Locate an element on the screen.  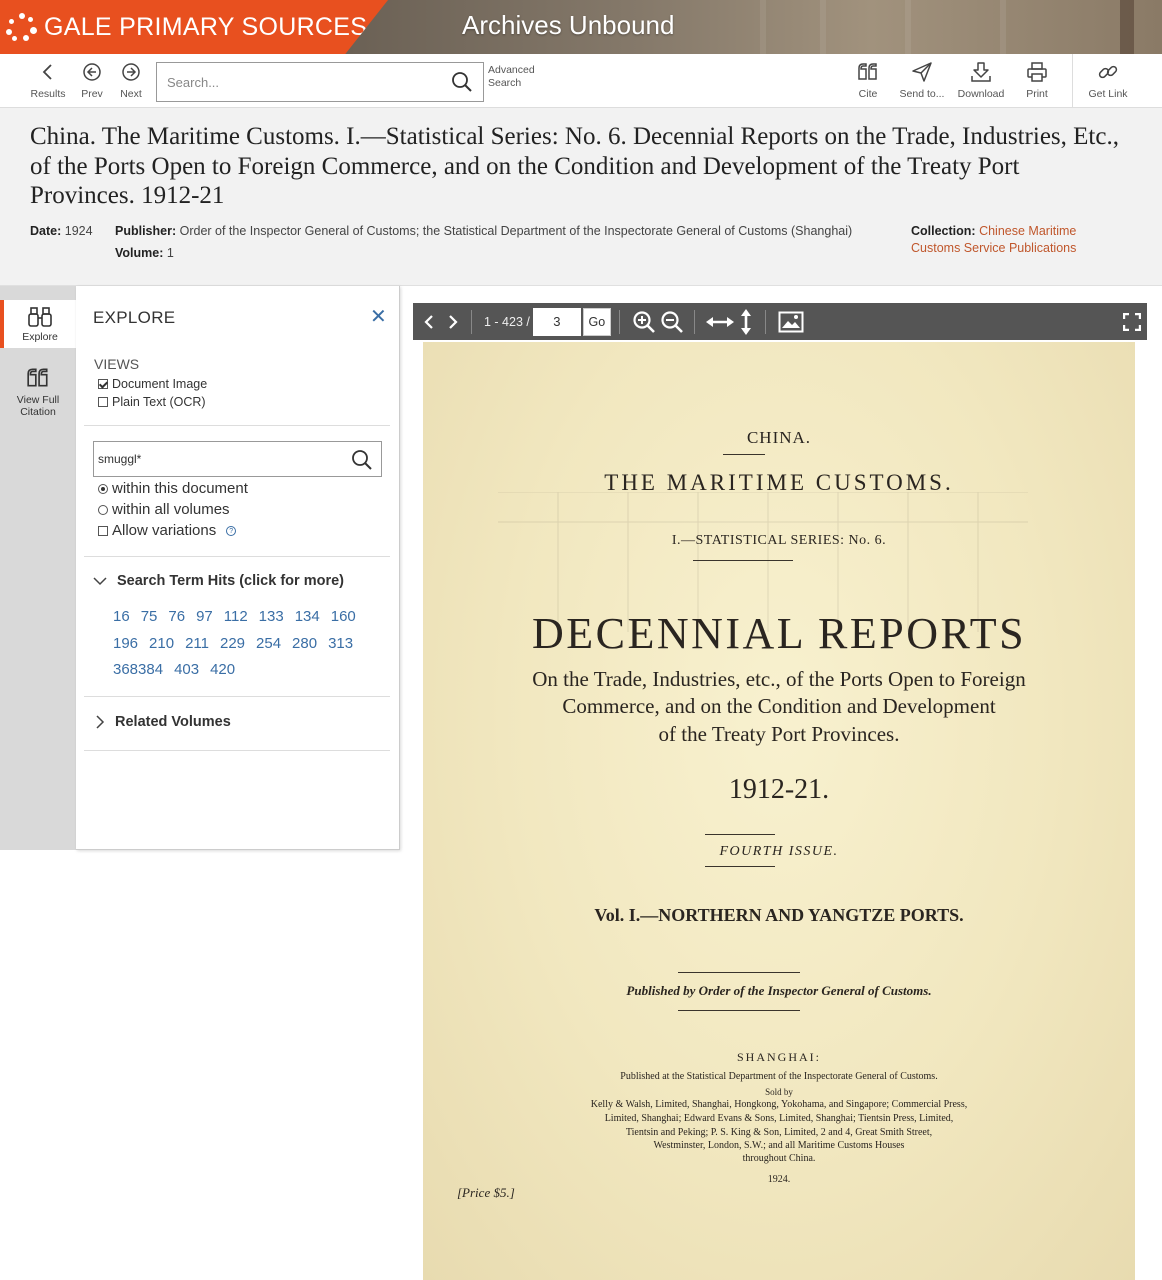
allow-variations-option: Allow variations ? is located at coordinates (167, 530).